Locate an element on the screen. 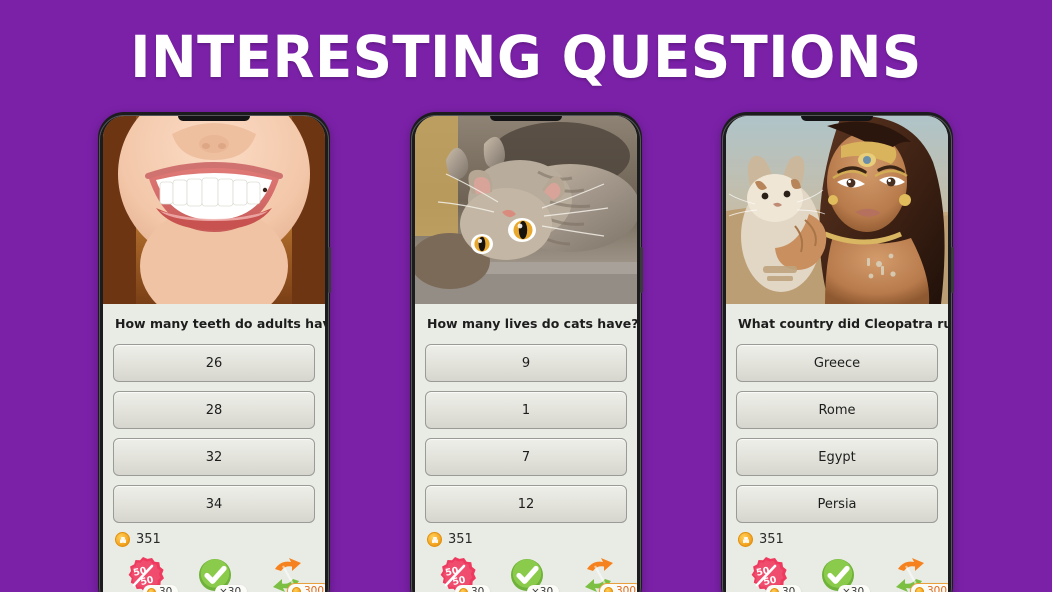 The width and height of the screenshot is (1052, 592). question-panel-2: How many lives do cats have? 9 1 7 12 is located at coordinates (526, 413).